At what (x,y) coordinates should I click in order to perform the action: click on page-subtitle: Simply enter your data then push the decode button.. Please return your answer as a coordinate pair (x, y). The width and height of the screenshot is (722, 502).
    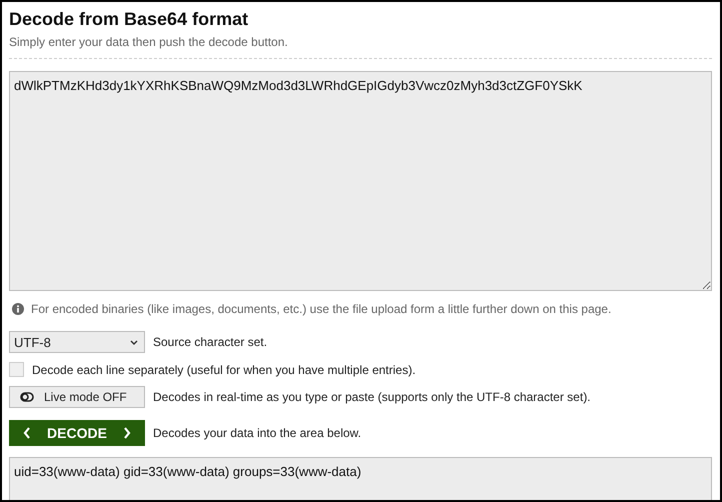
    Looking at the image, I should click on (149, 42).